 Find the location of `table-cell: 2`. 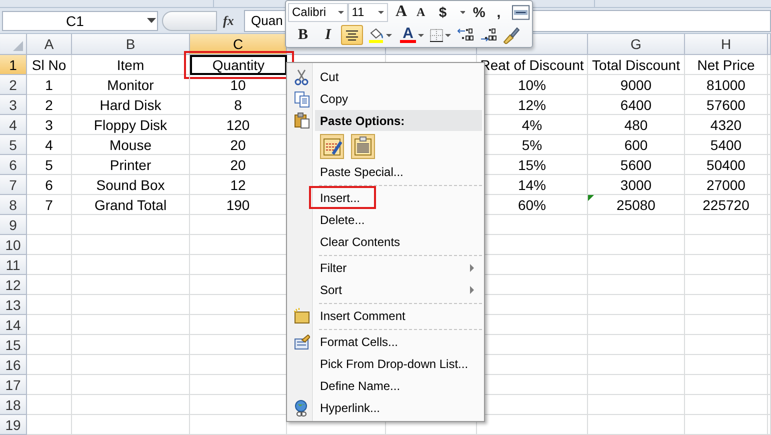

table-cell: 2 is located at coordinates (49, 105).